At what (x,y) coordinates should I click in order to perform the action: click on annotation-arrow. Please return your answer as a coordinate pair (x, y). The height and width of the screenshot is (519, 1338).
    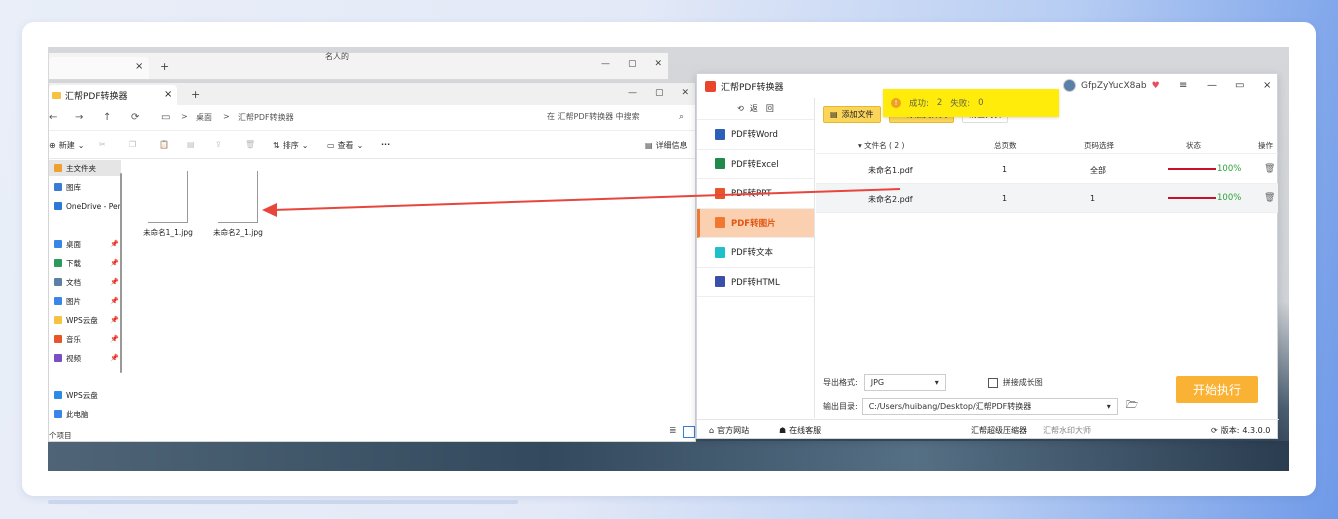
    Looking at the image, I should click on (581, 202).